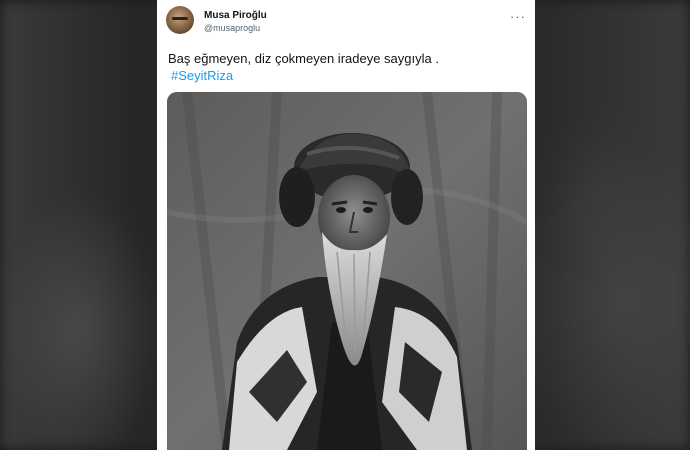  I want to click on hashtag-link: #SeyitRiza, so click(202, 75).